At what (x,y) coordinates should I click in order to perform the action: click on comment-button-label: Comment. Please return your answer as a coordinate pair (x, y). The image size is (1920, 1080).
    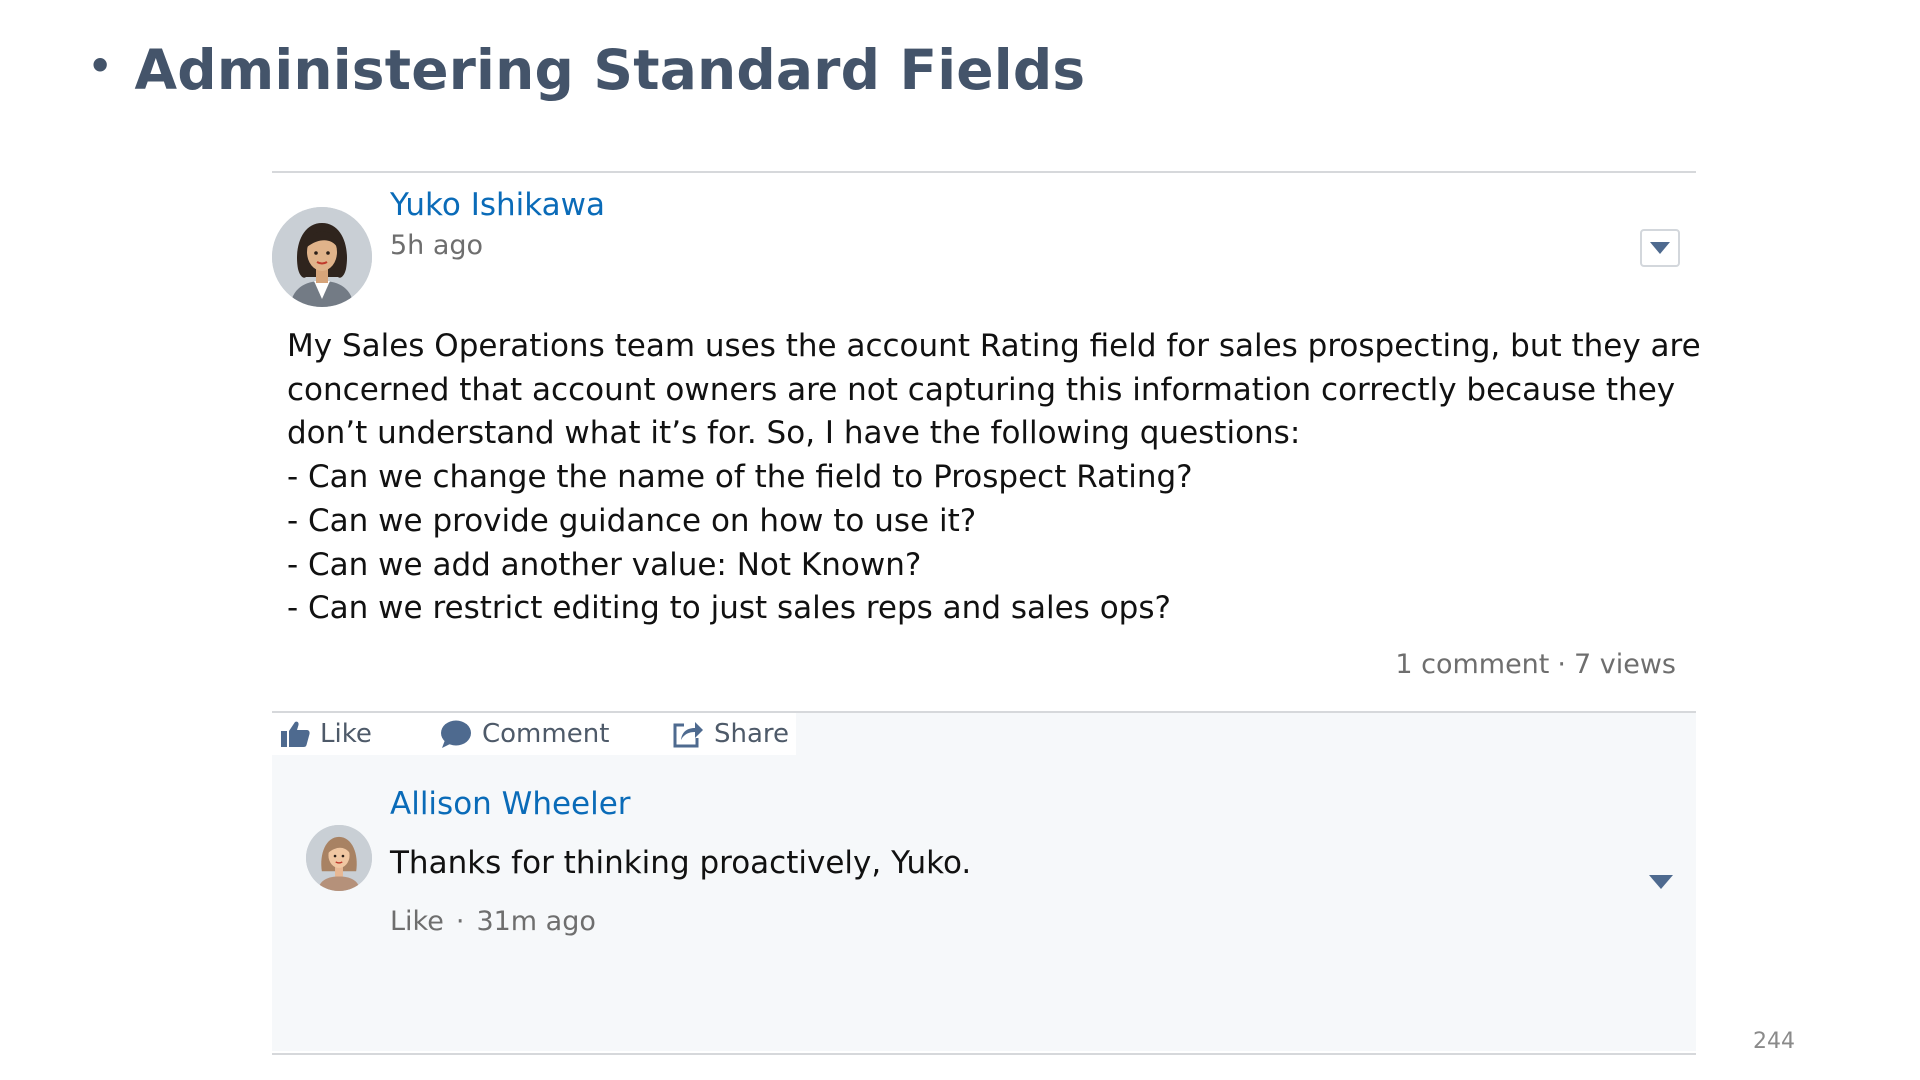
    Looking at the image, I should click on (546, 734).